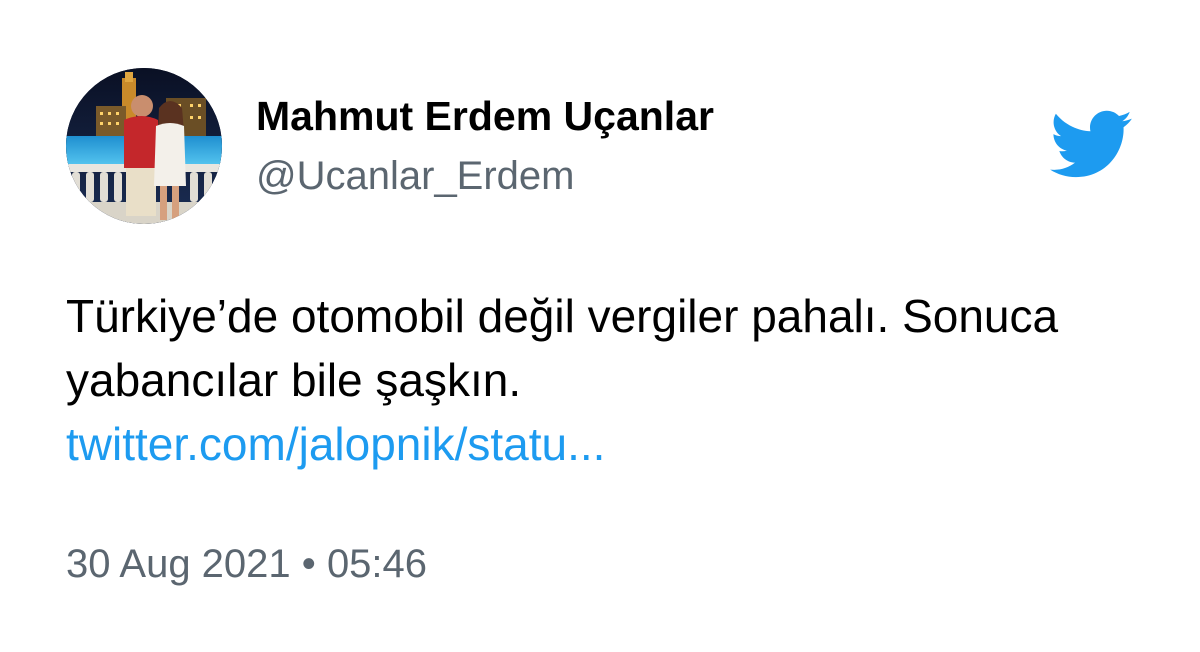 Image resolution: width=1200 pixels, height=652 pixels. Describe the element at coordinates (377, 564) in the screenshot. I see `tweet-time: 05:46` at that location.